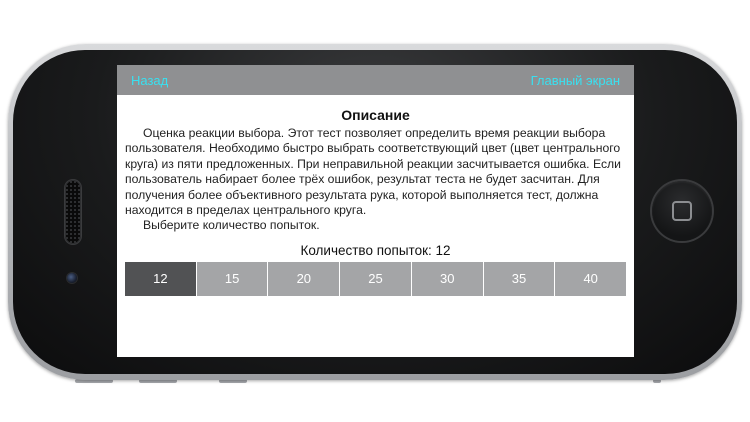 The height and width of the screenshot is (422, 750). Describe the element at coordinates (72, 278) in the screenshot. I see `front-camera-icon` at that location.